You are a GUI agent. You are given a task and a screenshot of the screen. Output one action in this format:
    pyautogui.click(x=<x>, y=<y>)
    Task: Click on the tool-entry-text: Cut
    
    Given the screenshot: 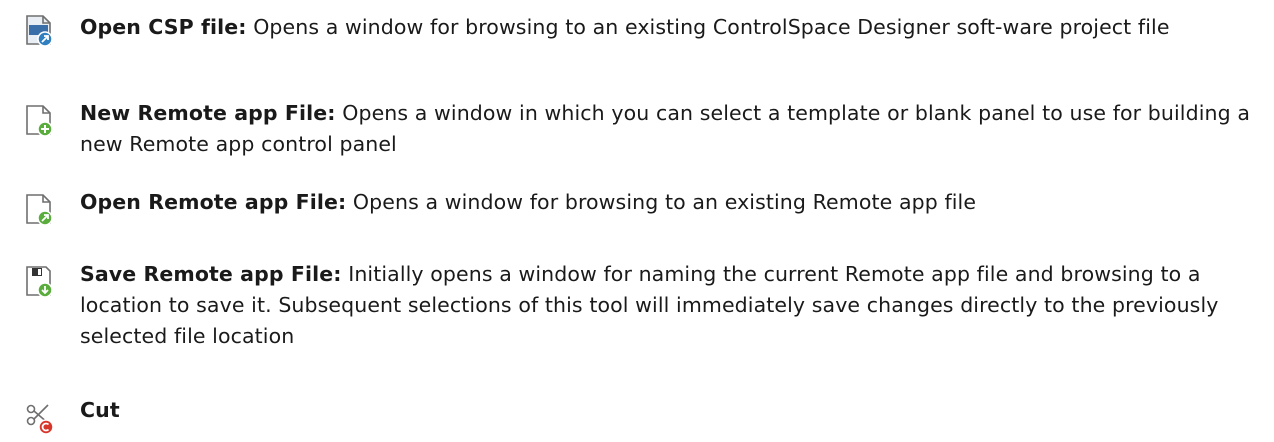 What is the action you would take?
    pyautogui.click(x=667, y=410)
    